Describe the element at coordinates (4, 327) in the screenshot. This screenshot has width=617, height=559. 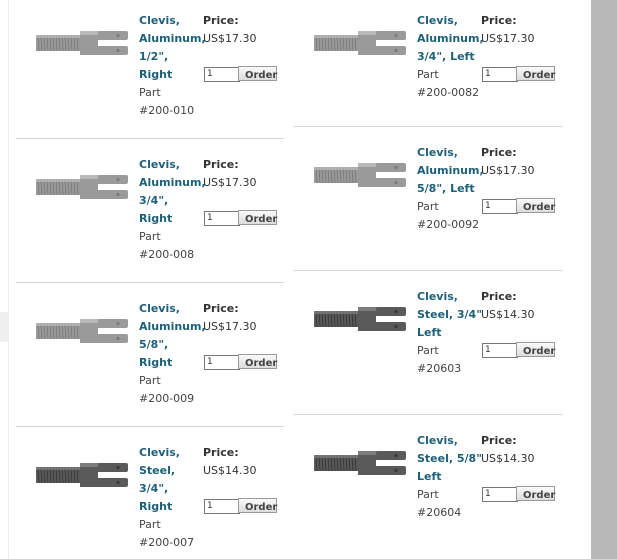
I see `left-edge-tab` at that location.